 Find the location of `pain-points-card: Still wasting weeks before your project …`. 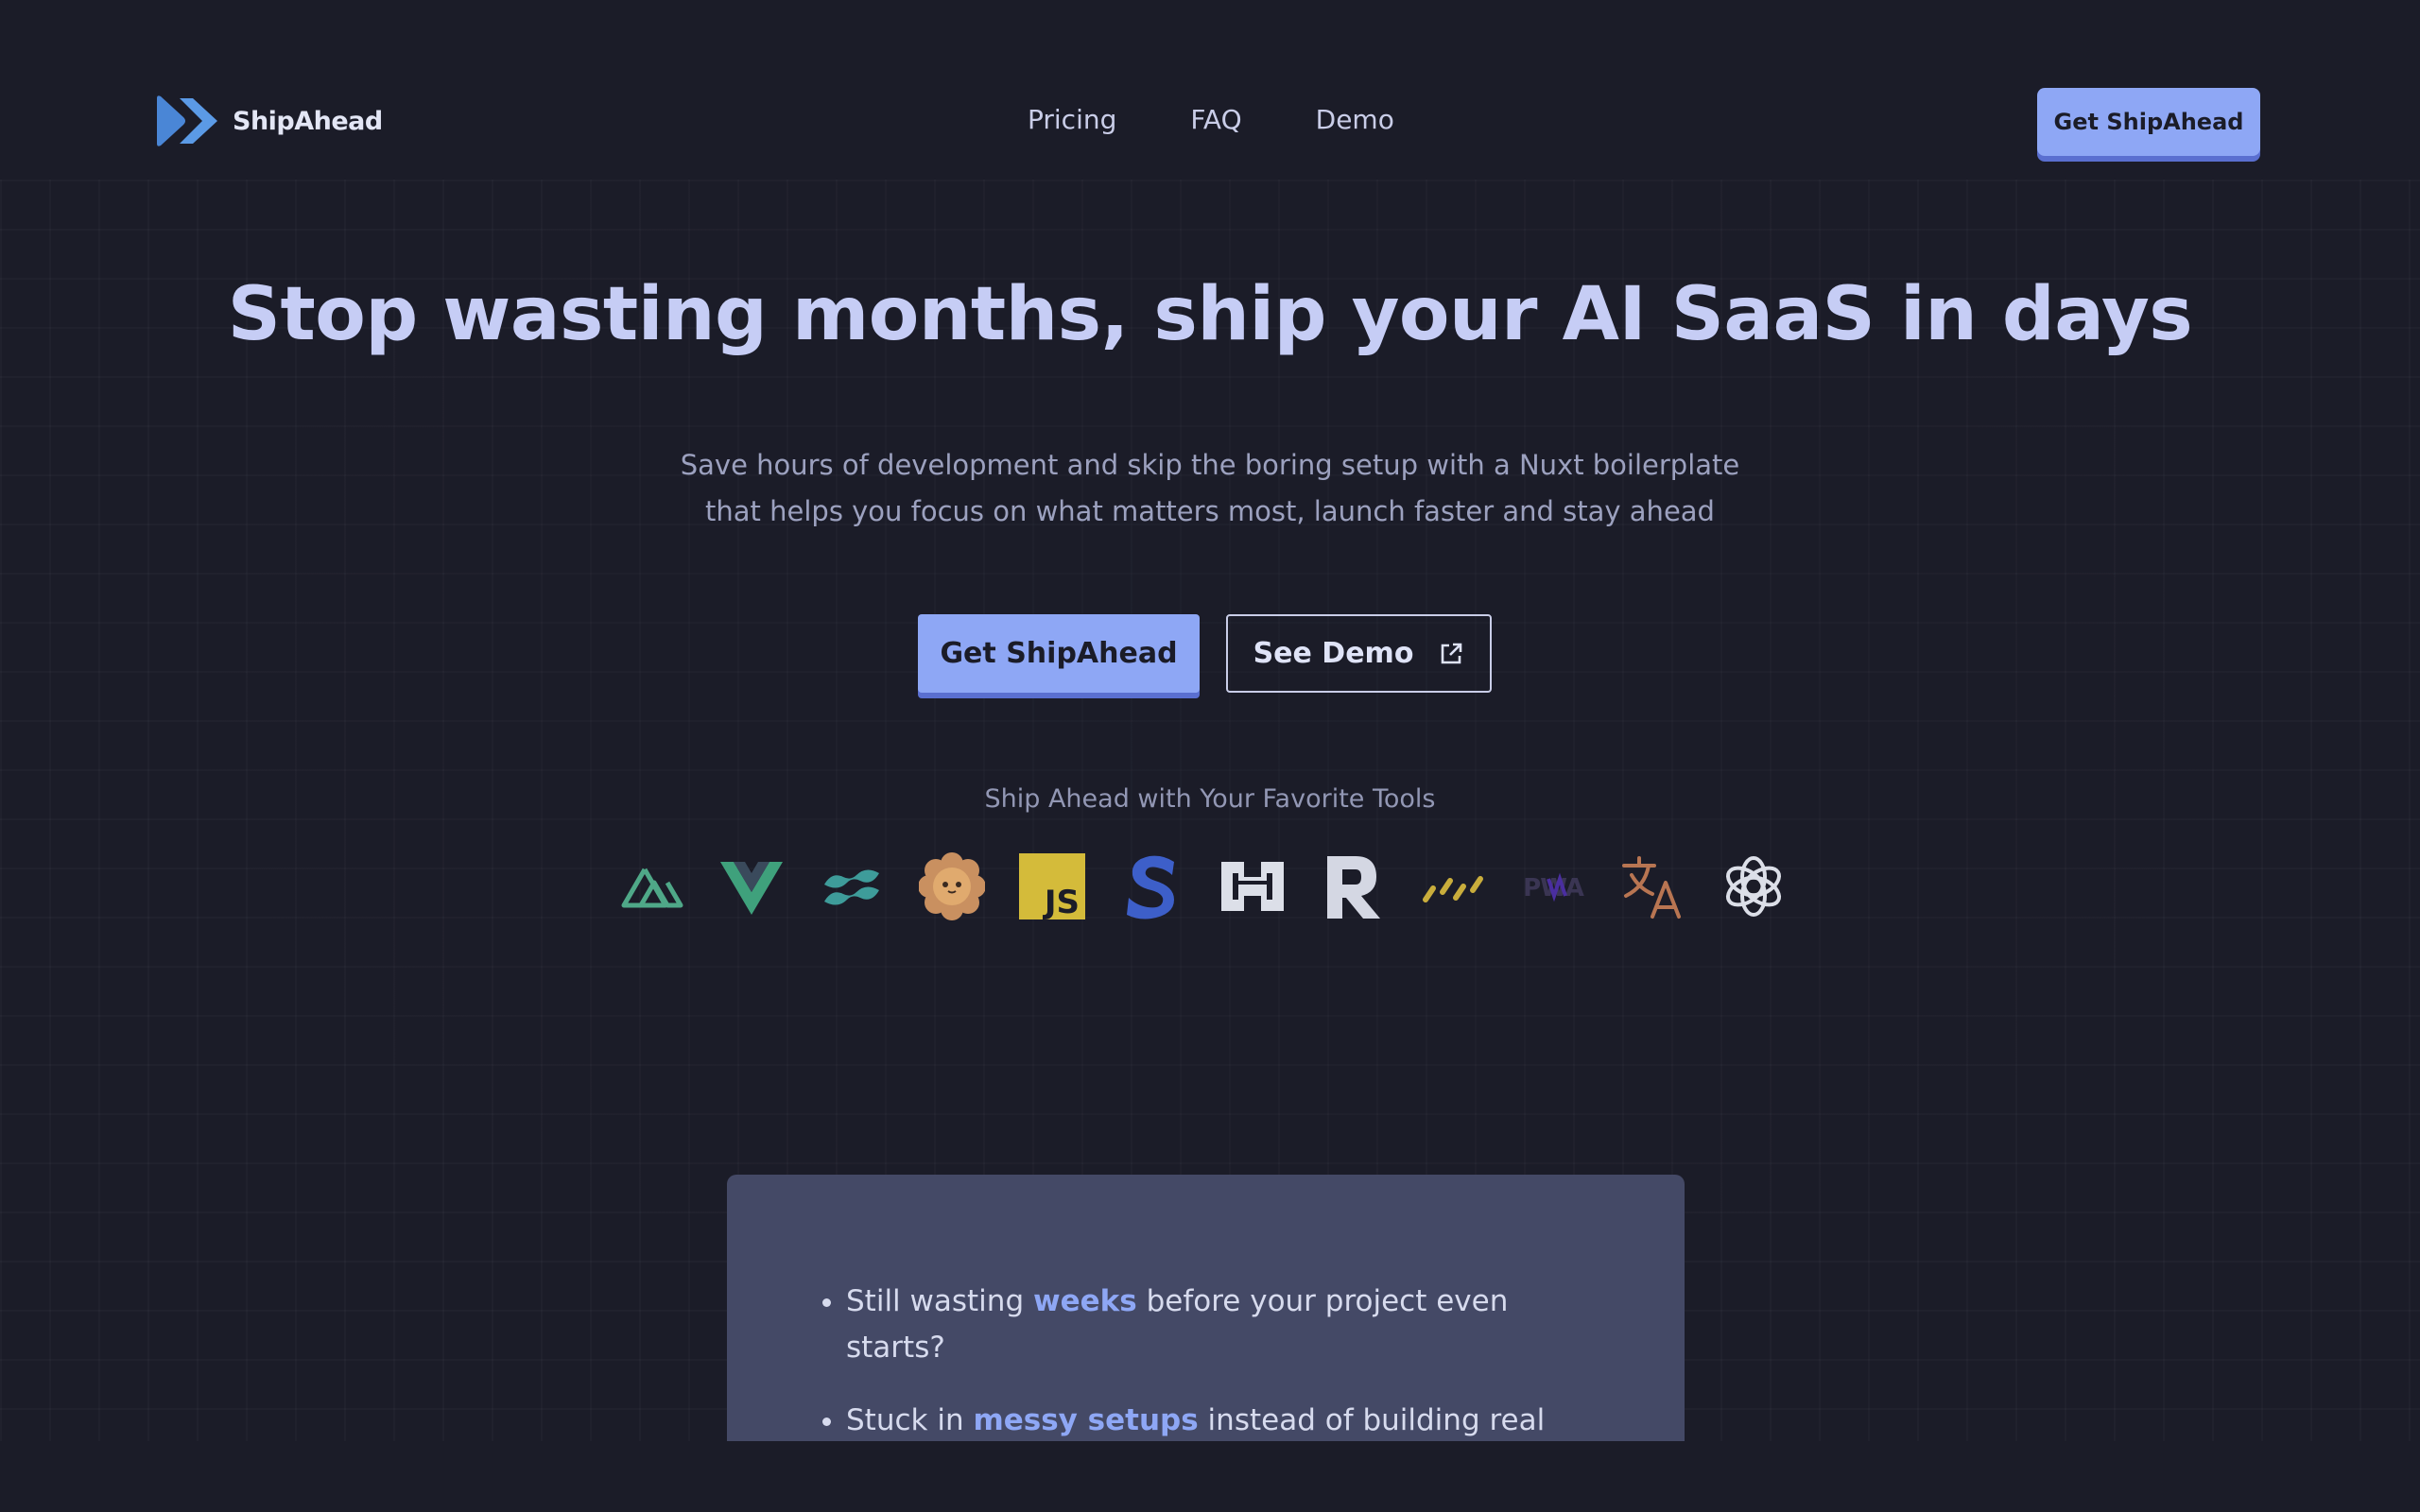

pain-points-card: Still wasting weeks before your project … is located at coordinates (1206, 1308).